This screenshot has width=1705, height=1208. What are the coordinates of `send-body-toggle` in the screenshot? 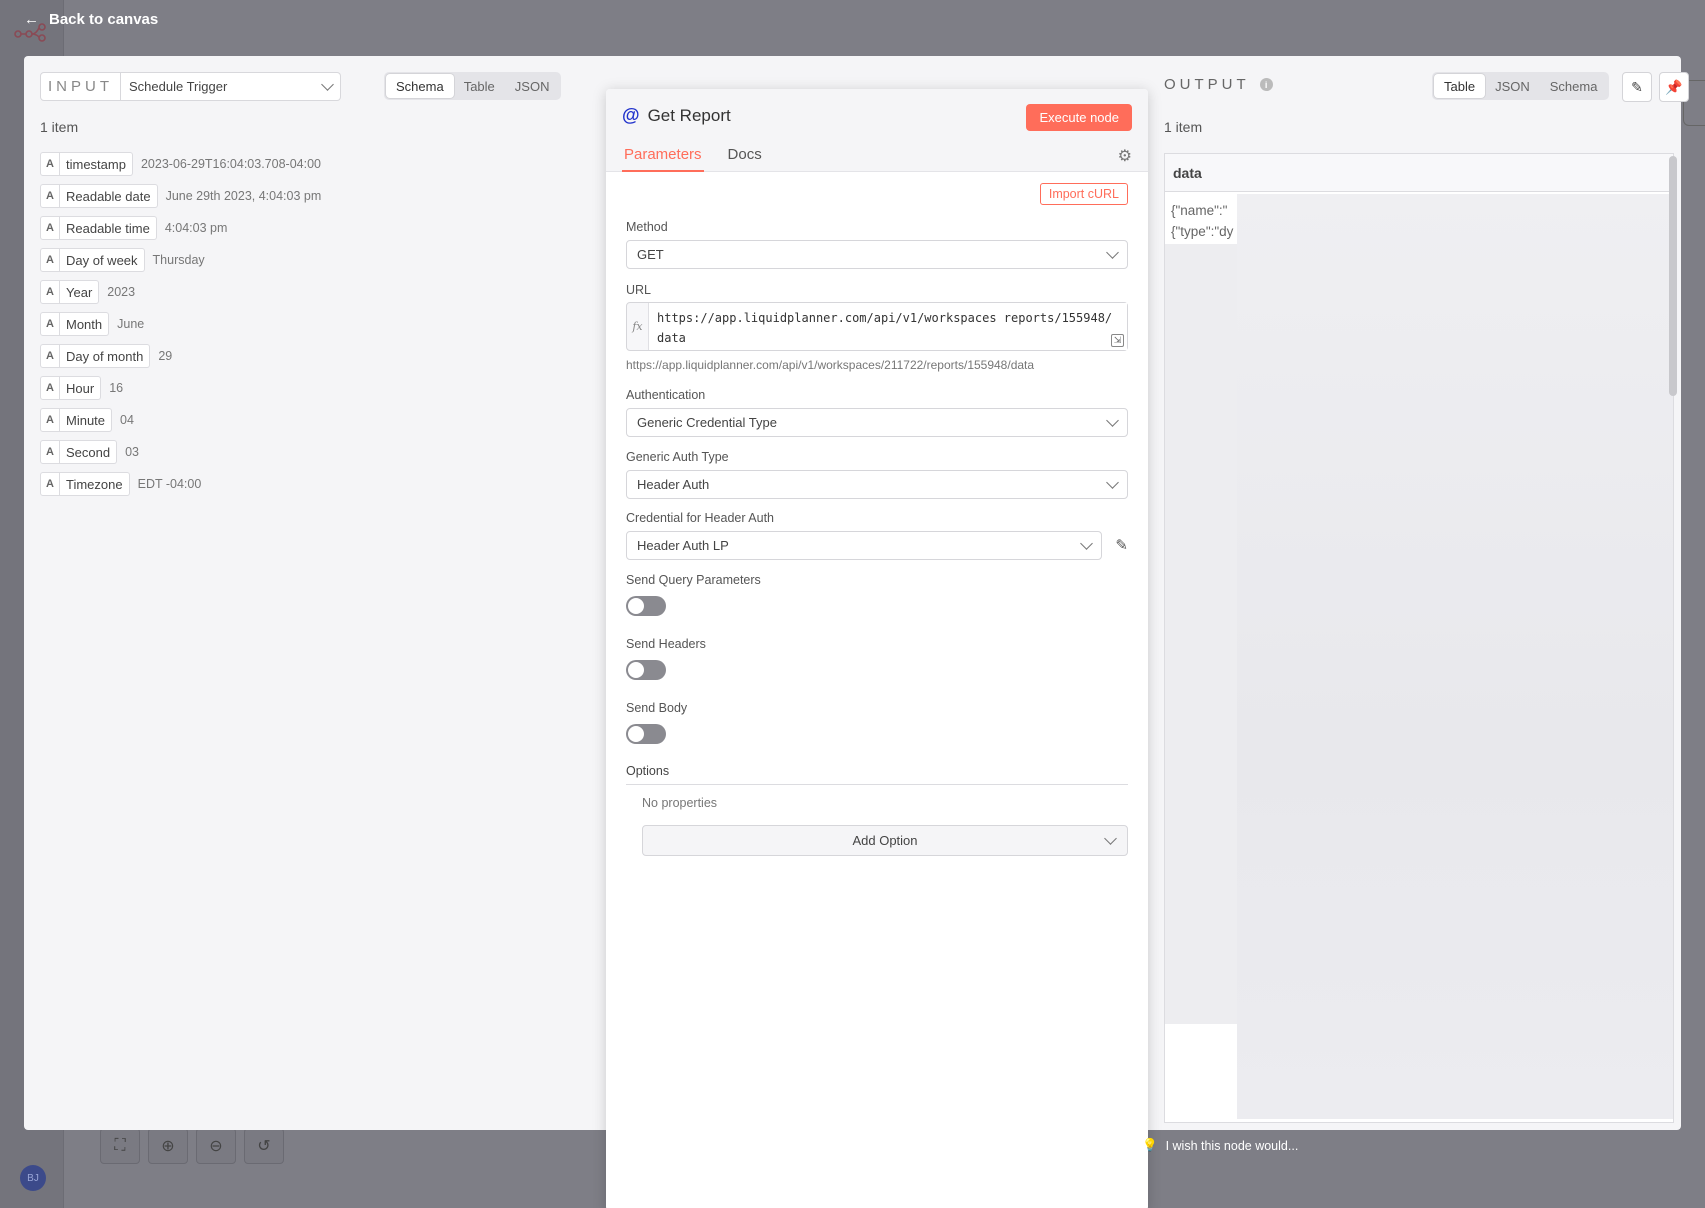 It's located at (646, 734).